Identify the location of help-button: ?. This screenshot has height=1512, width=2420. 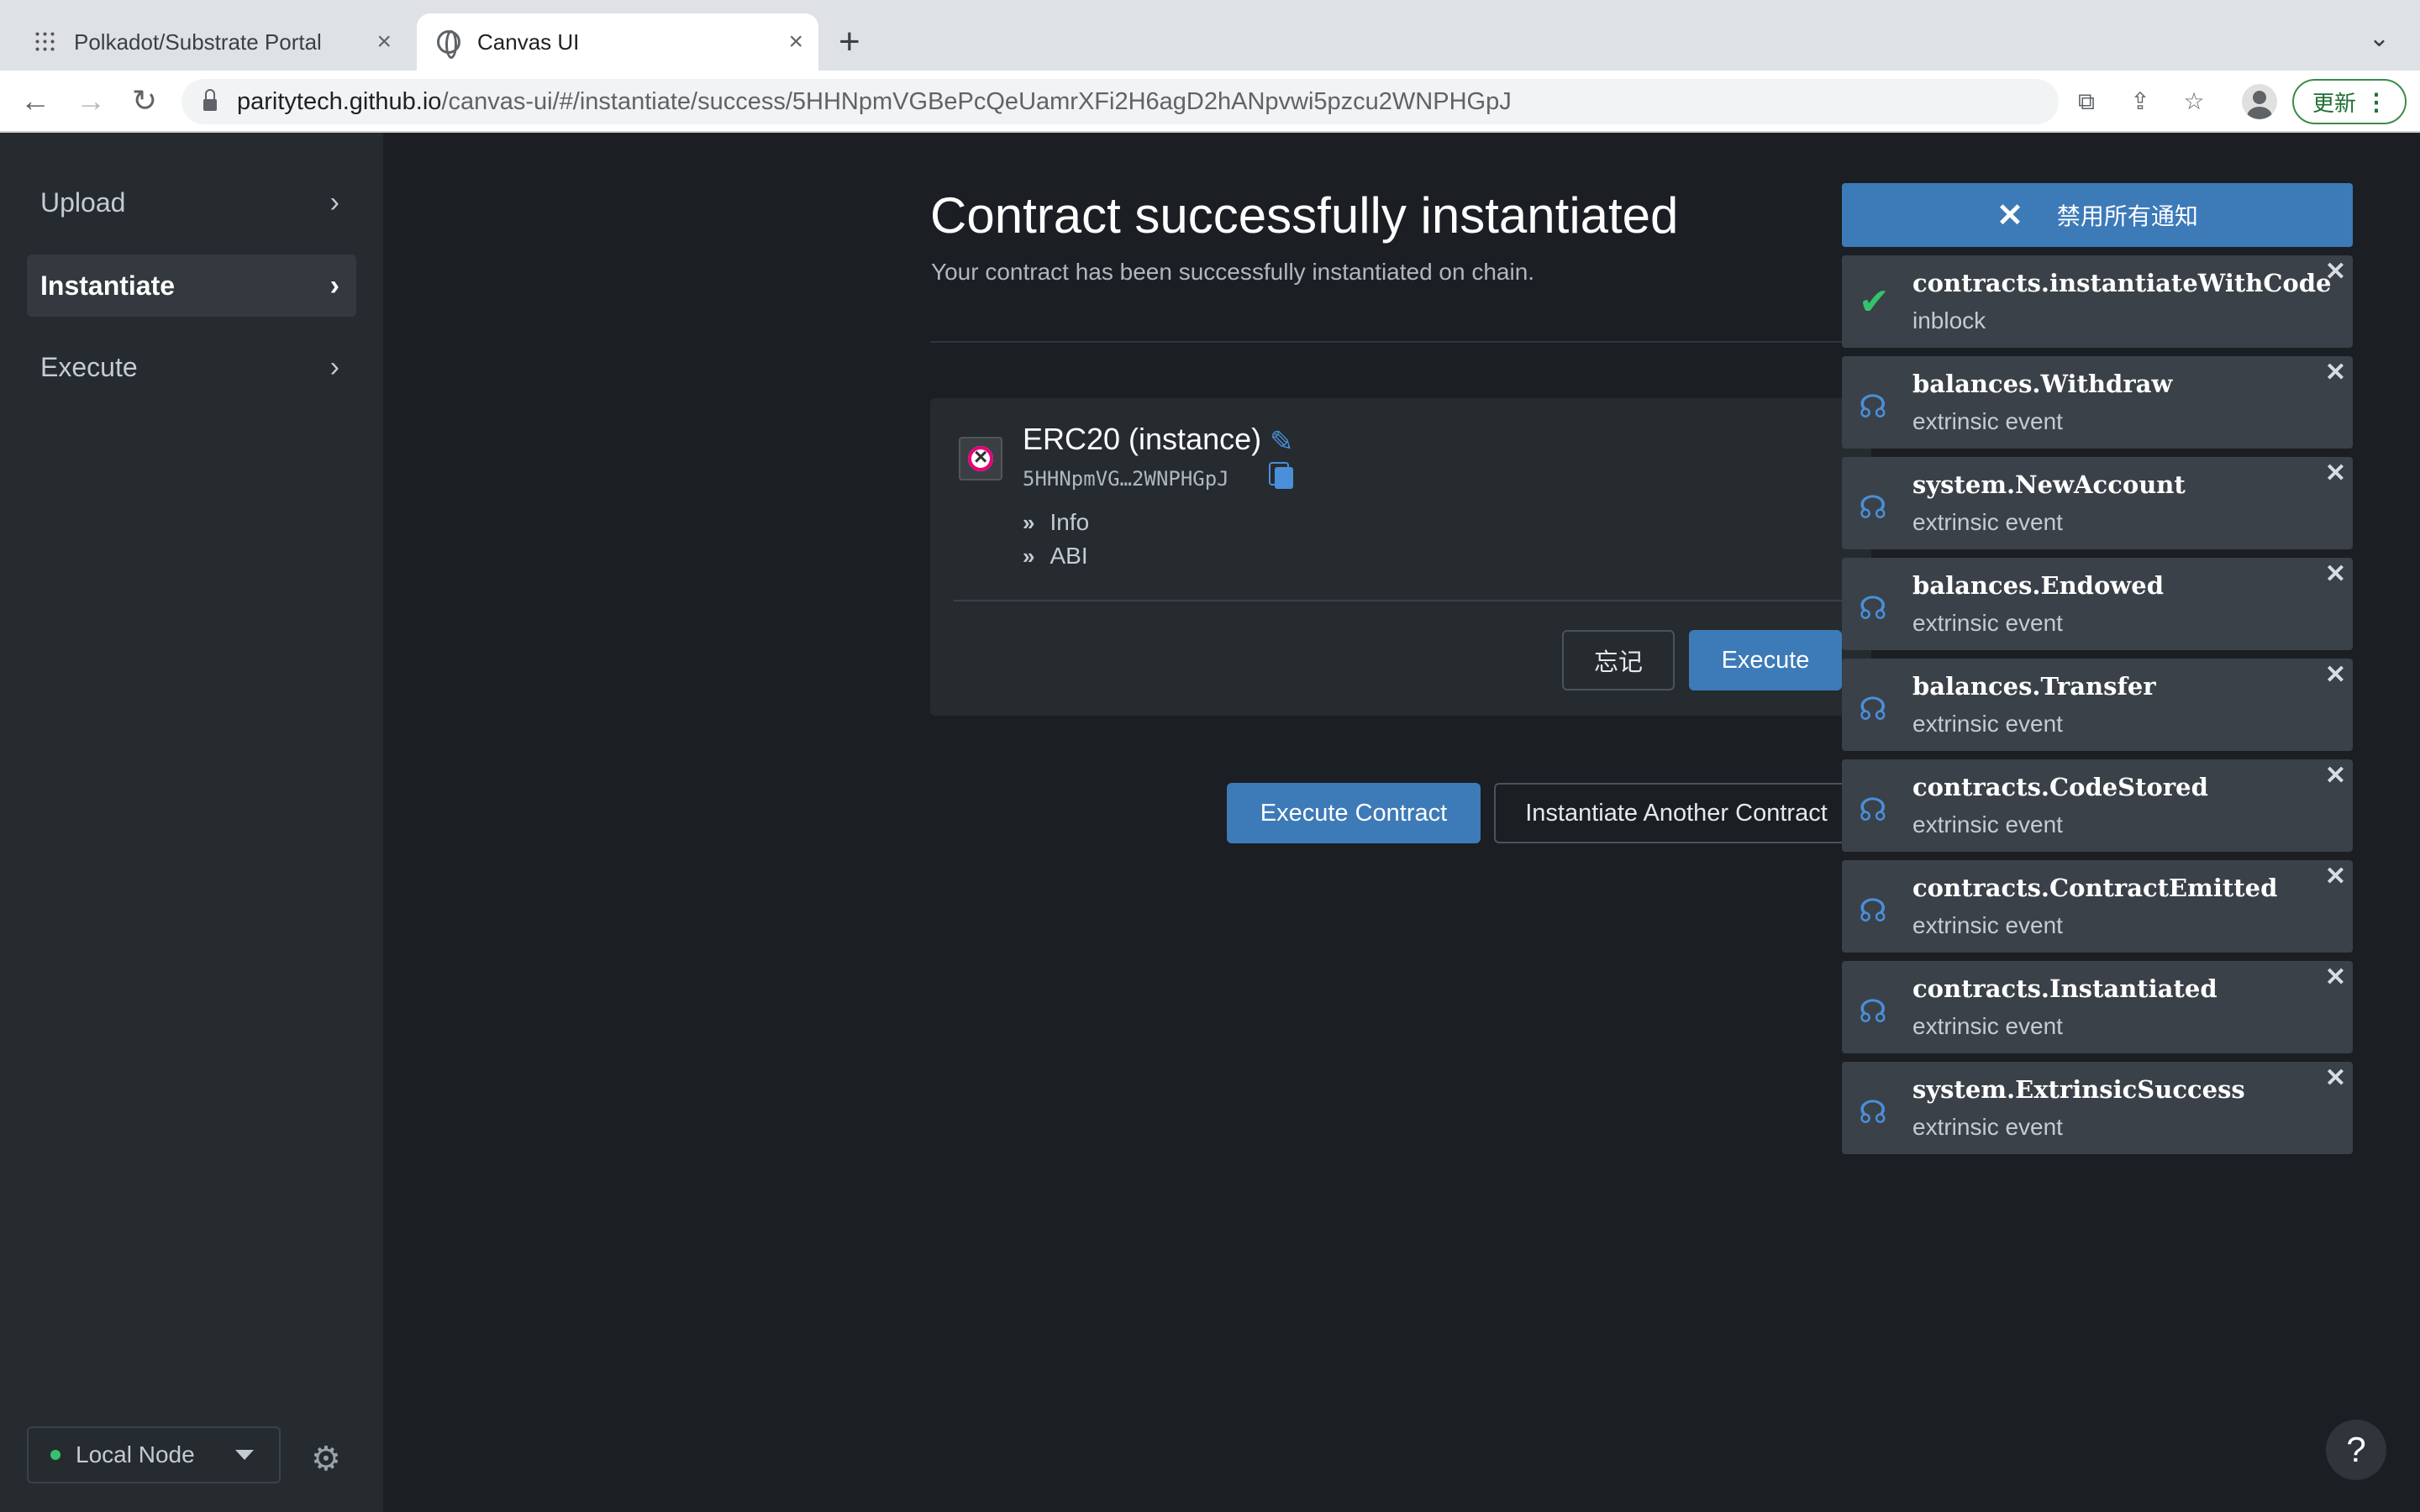
(2356, 1450).